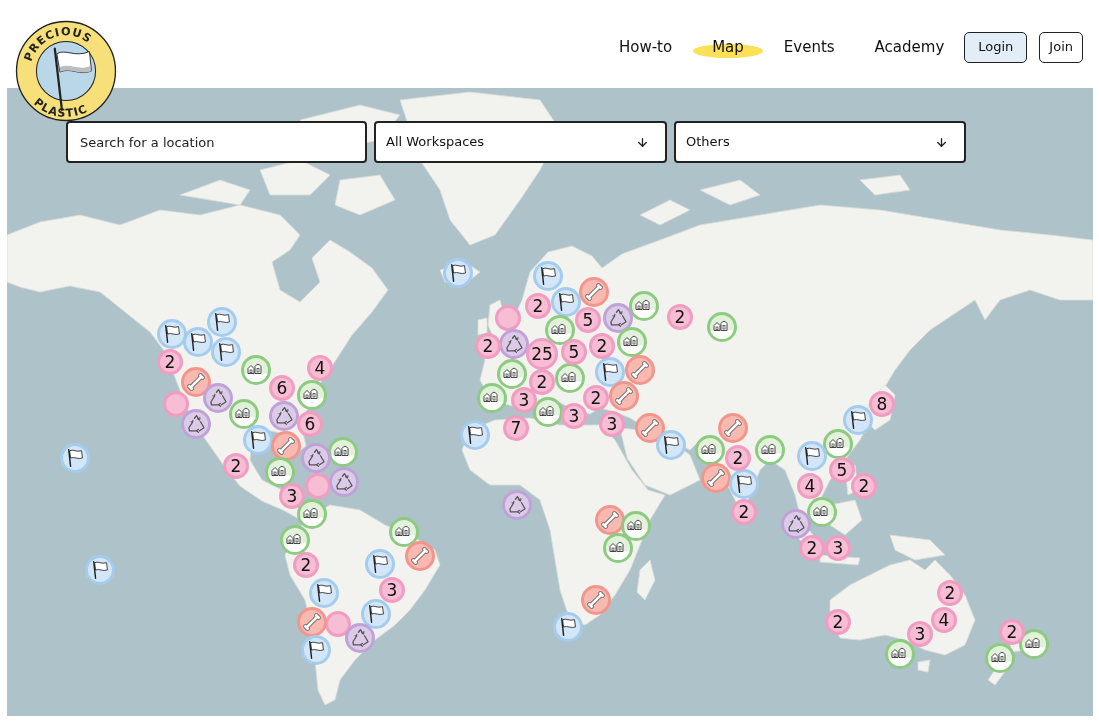 The height and width of the screenshot is (722, 1099). Describe the element at coordinates (520, 142) in the screenshot. I see `filter-dropdown: All Workspaces` at that location.